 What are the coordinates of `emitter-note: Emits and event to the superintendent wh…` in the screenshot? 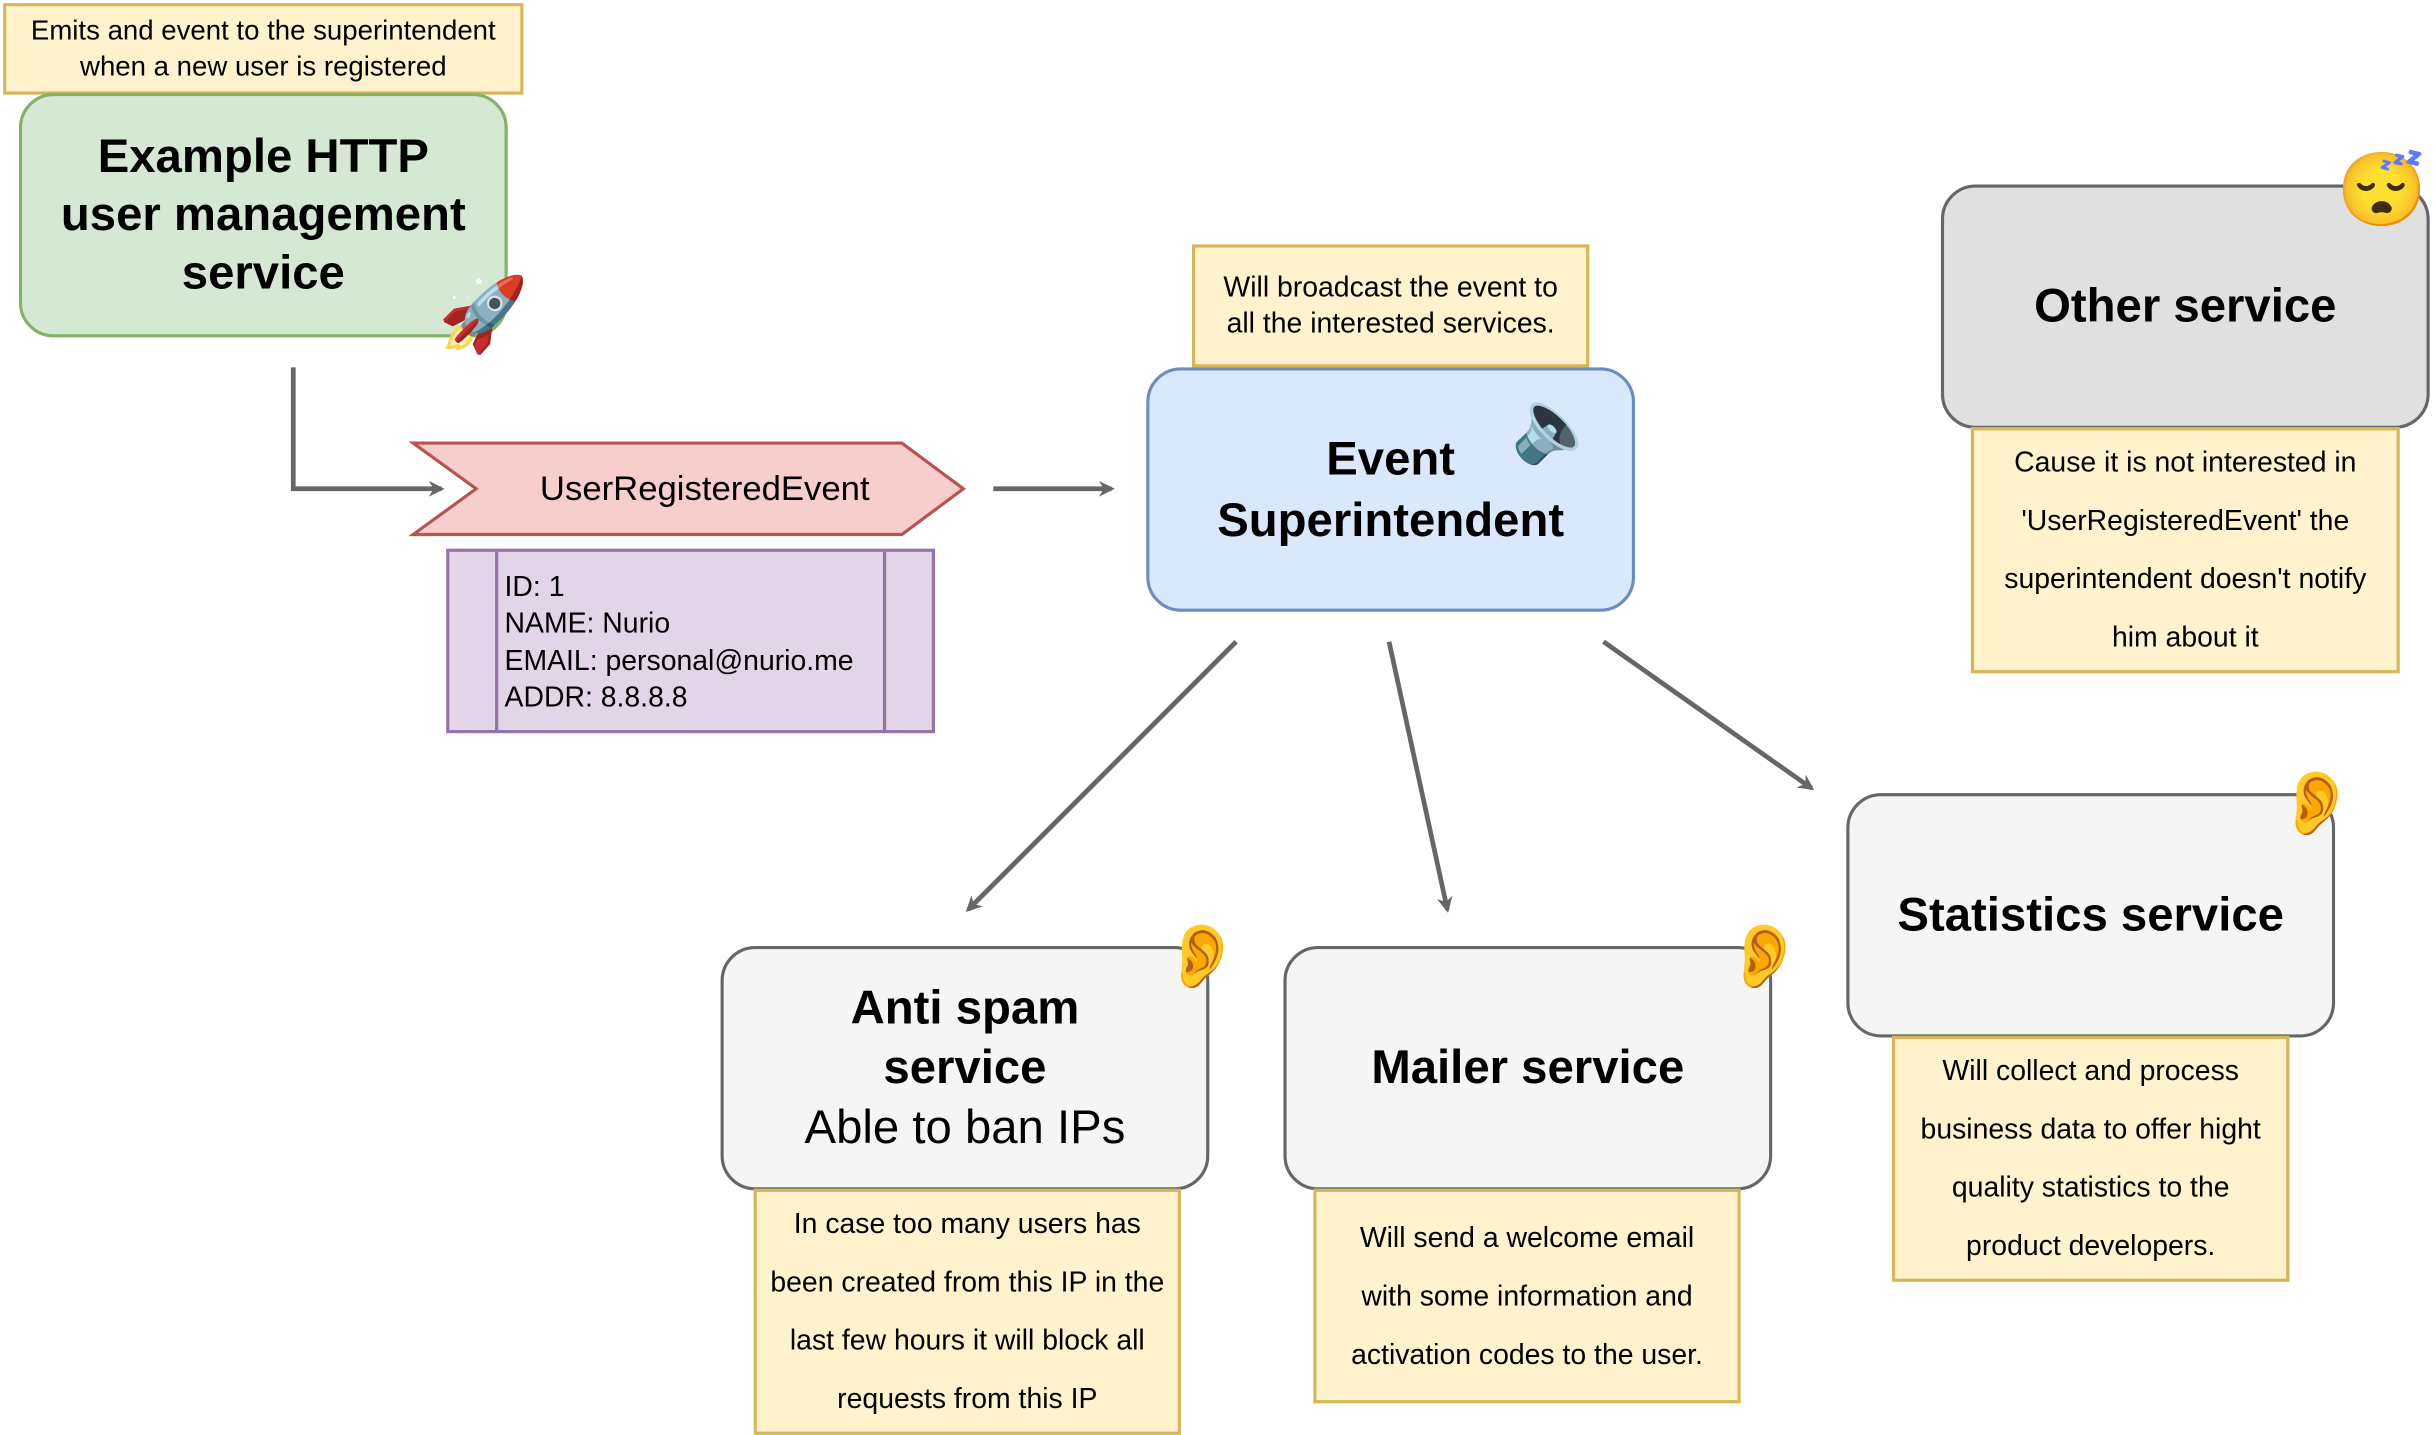 It's located at (263, 49).